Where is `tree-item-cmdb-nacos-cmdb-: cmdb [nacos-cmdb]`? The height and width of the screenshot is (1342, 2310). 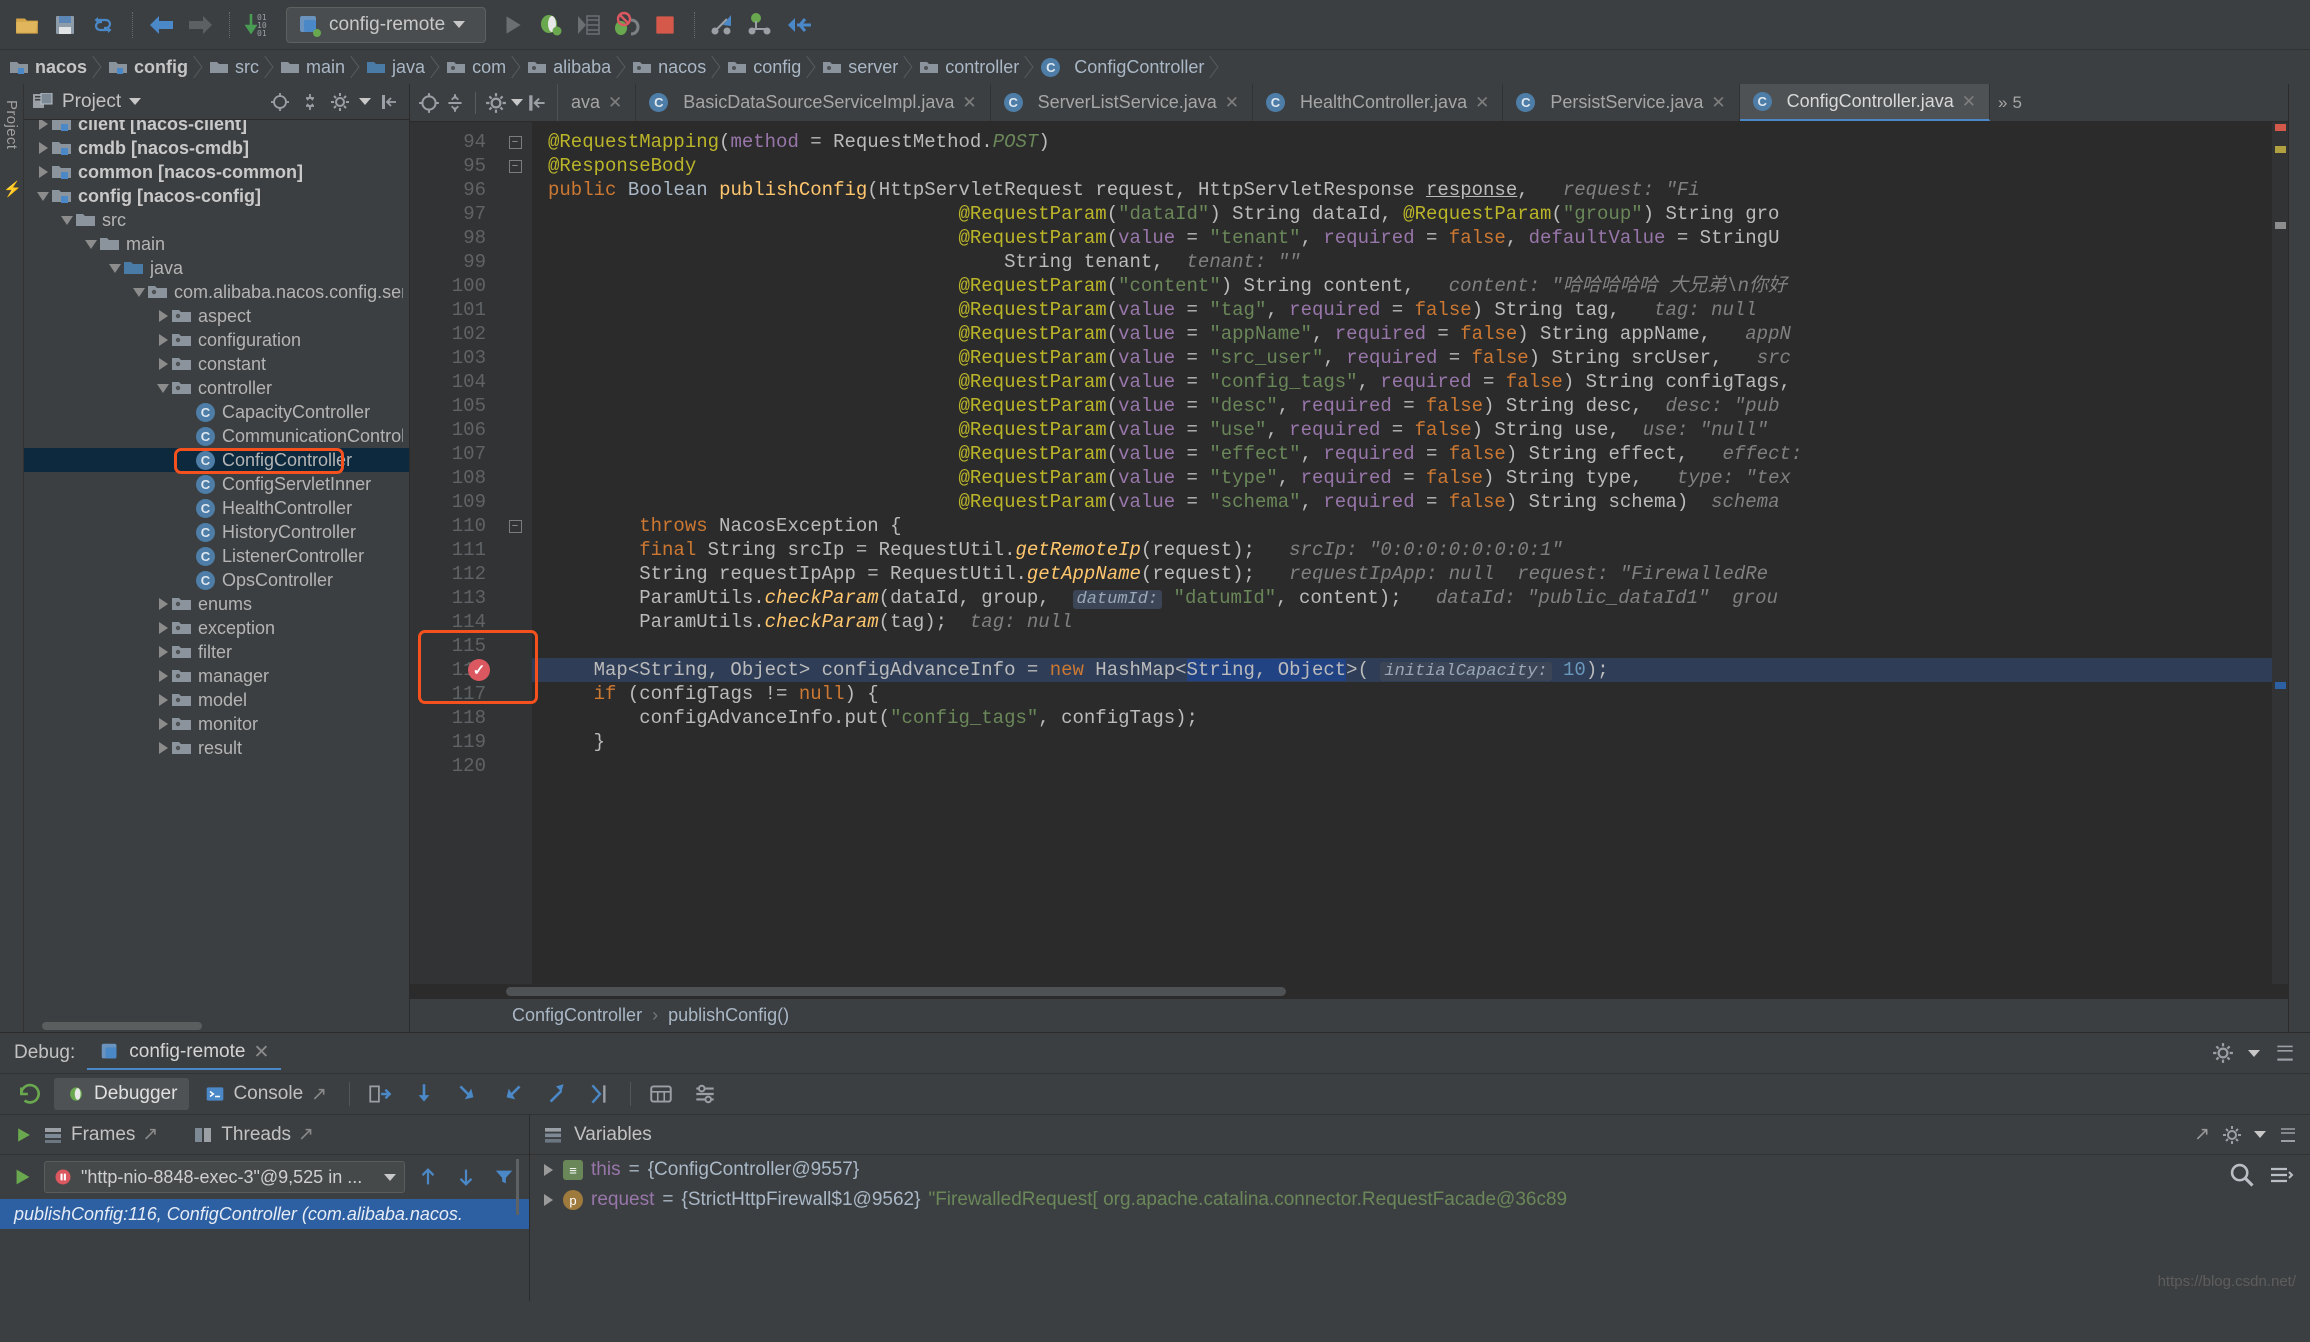 tree-item-cmdb-nacos-cmdb-: cmdb [nacos-cmdb] is located at coordinates (216, 148).